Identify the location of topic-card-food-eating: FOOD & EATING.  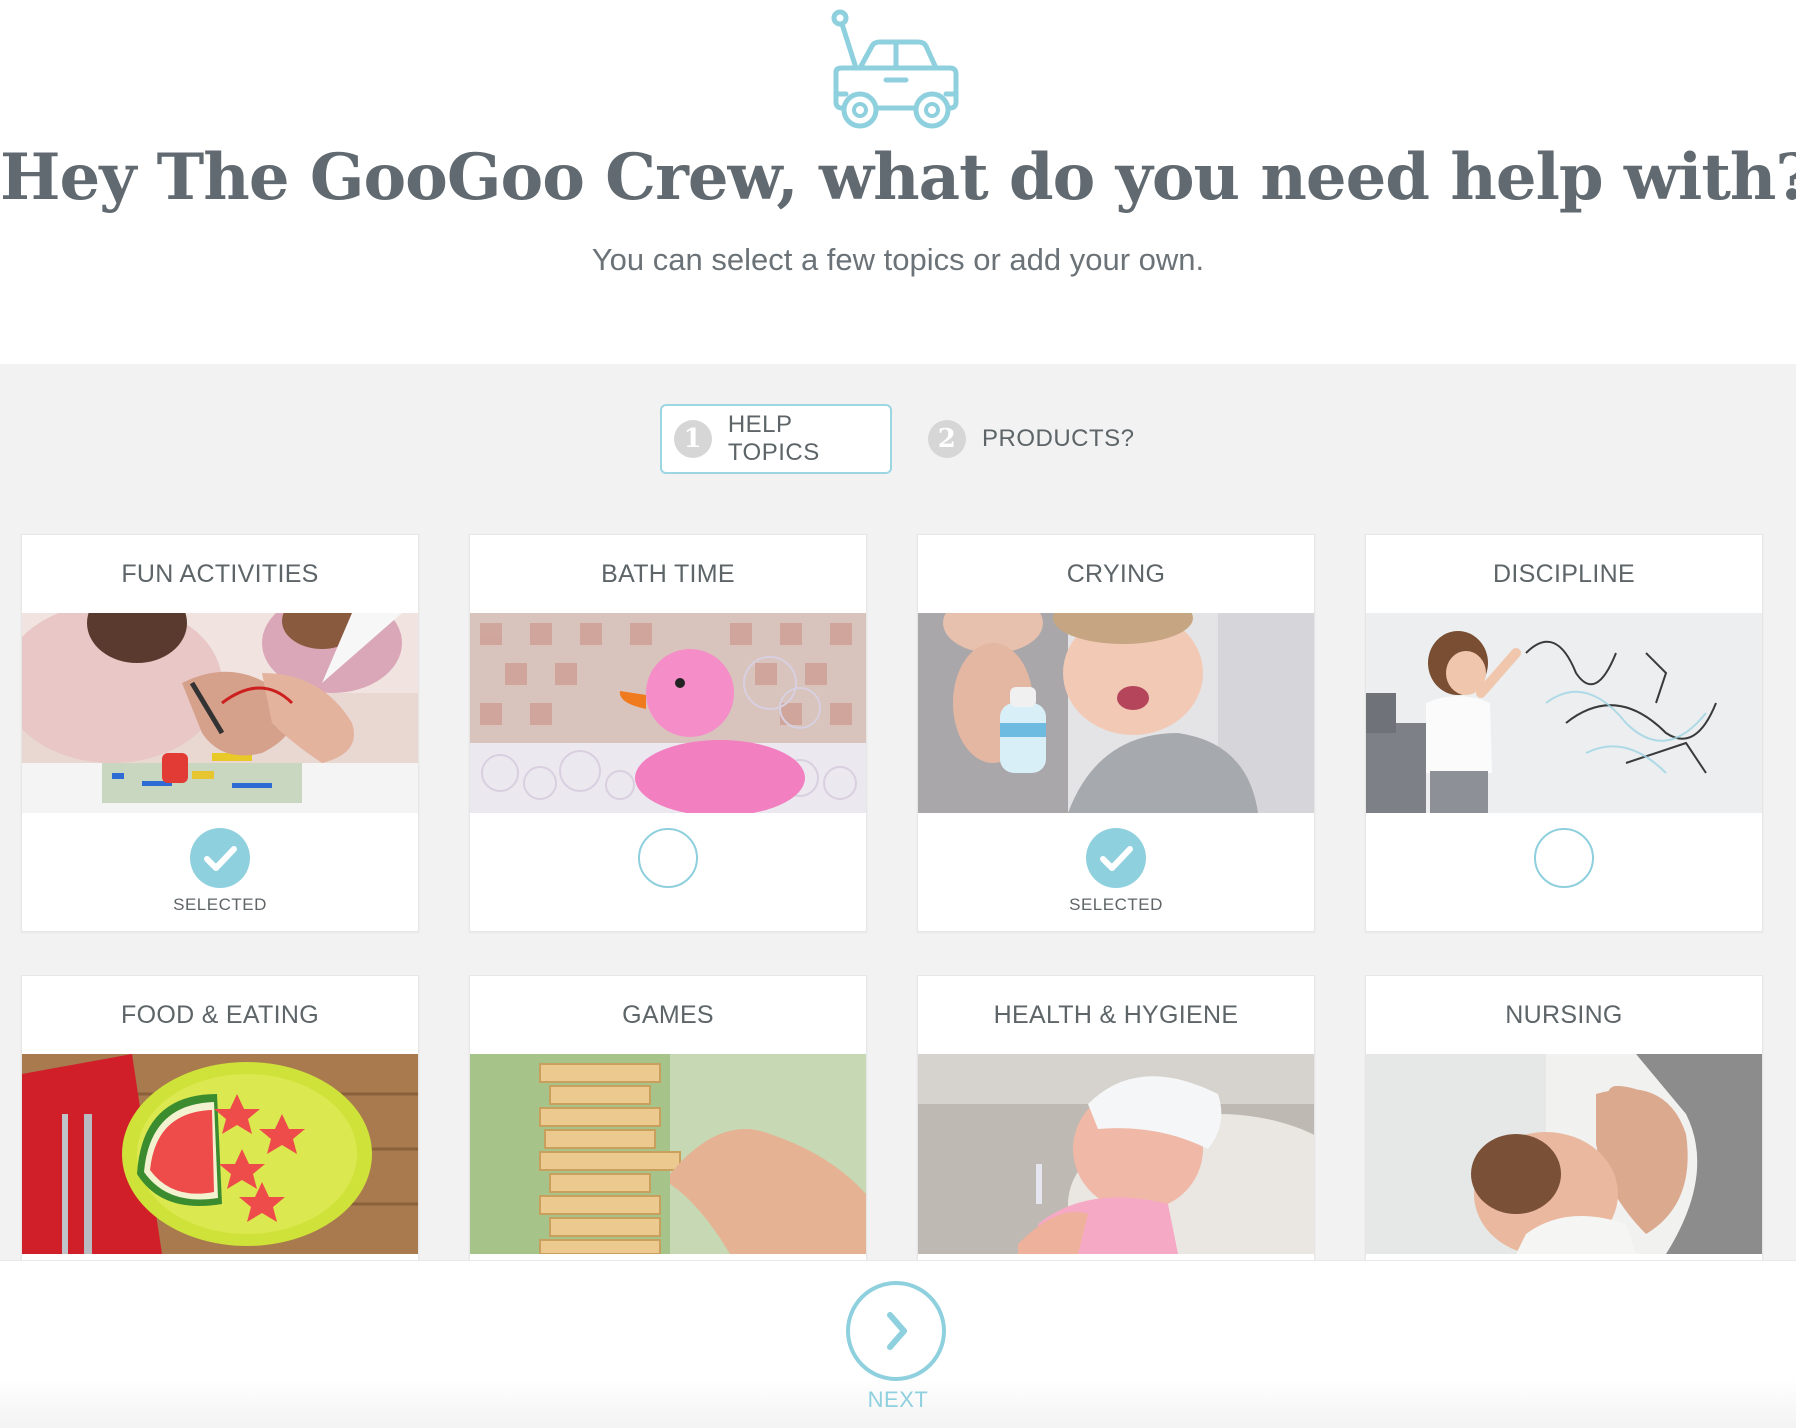
(220, 1125).